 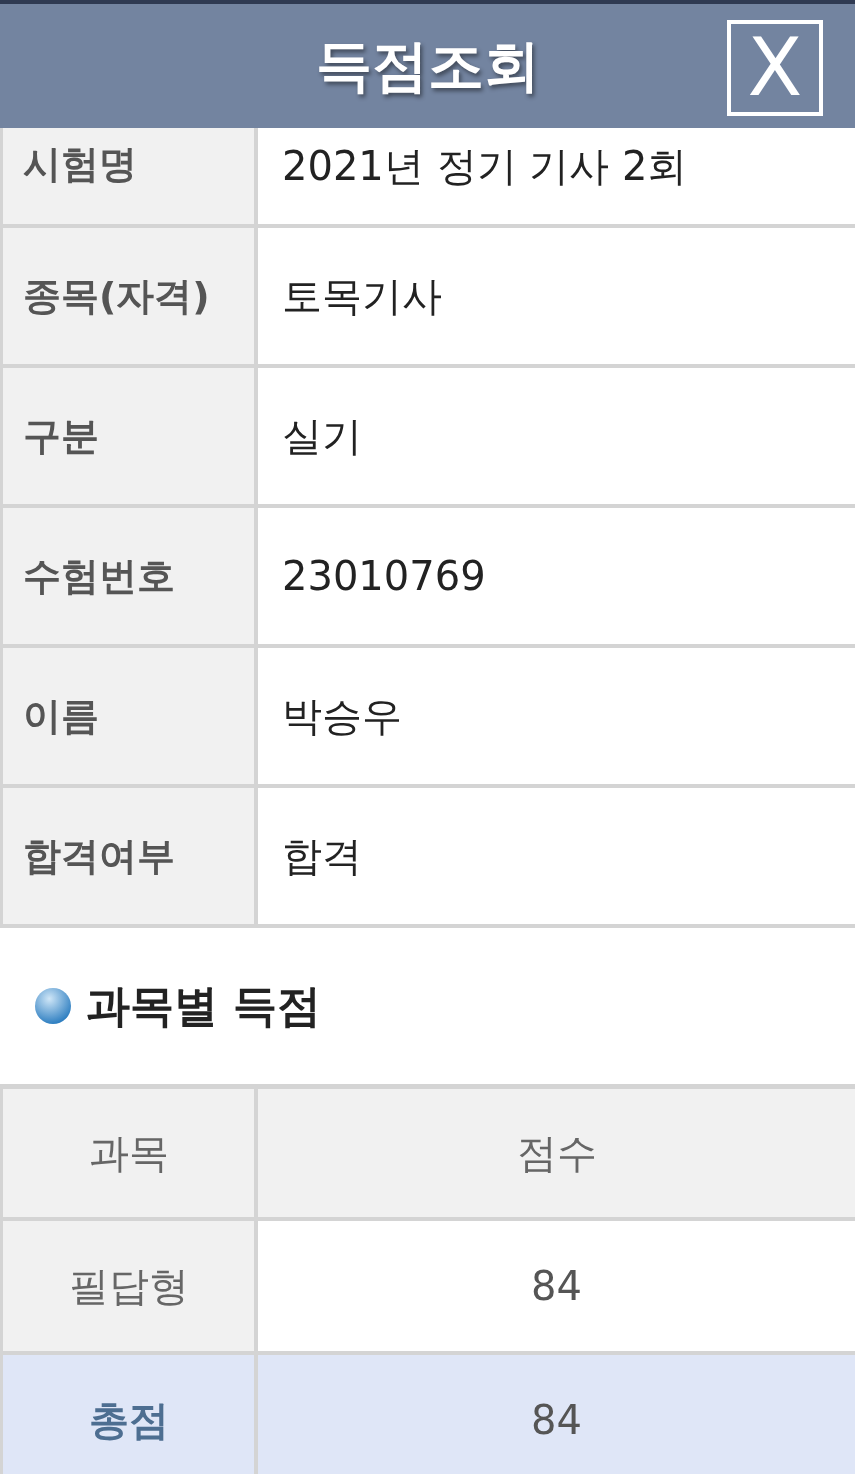 What do you see at coordinates (556, 178) in the screenshot?
I see `field-value: 2021년 정기 기사 2회` at bounding box center [556, 178].